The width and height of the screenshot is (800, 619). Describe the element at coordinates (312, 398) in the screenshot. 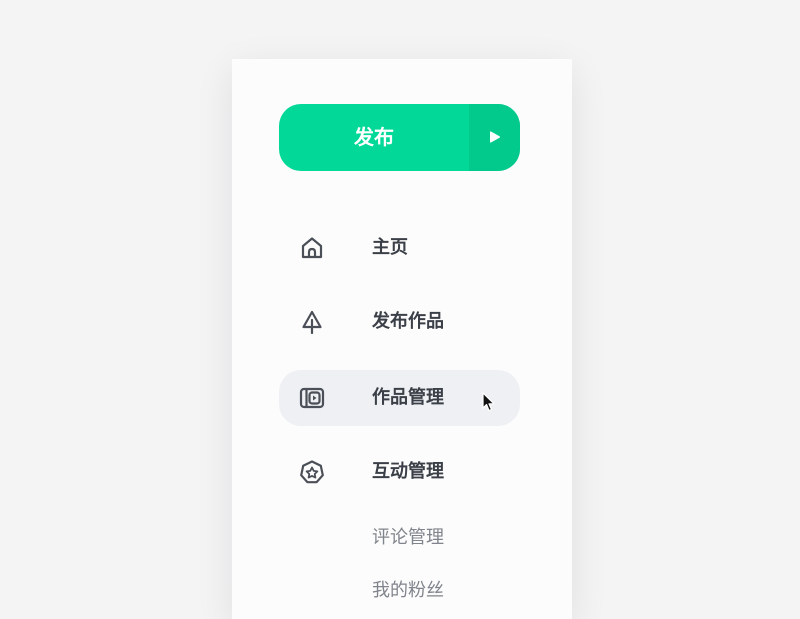

I see `video-library-icon` at that location.